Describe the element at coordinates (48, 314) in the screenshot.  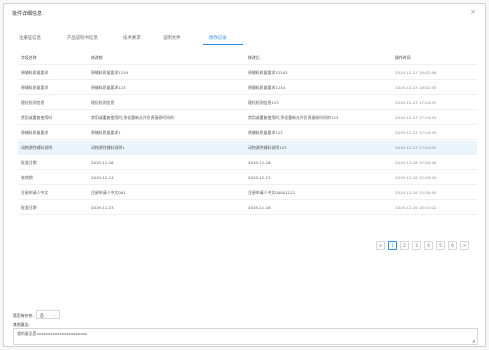
I see `supplement-select: 否 ⌄` at that location.